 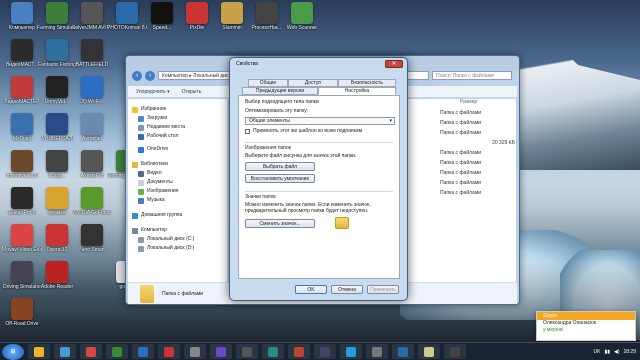 I want to click on desktop-shortcut: Компьютер, so click(x=22, y=23).